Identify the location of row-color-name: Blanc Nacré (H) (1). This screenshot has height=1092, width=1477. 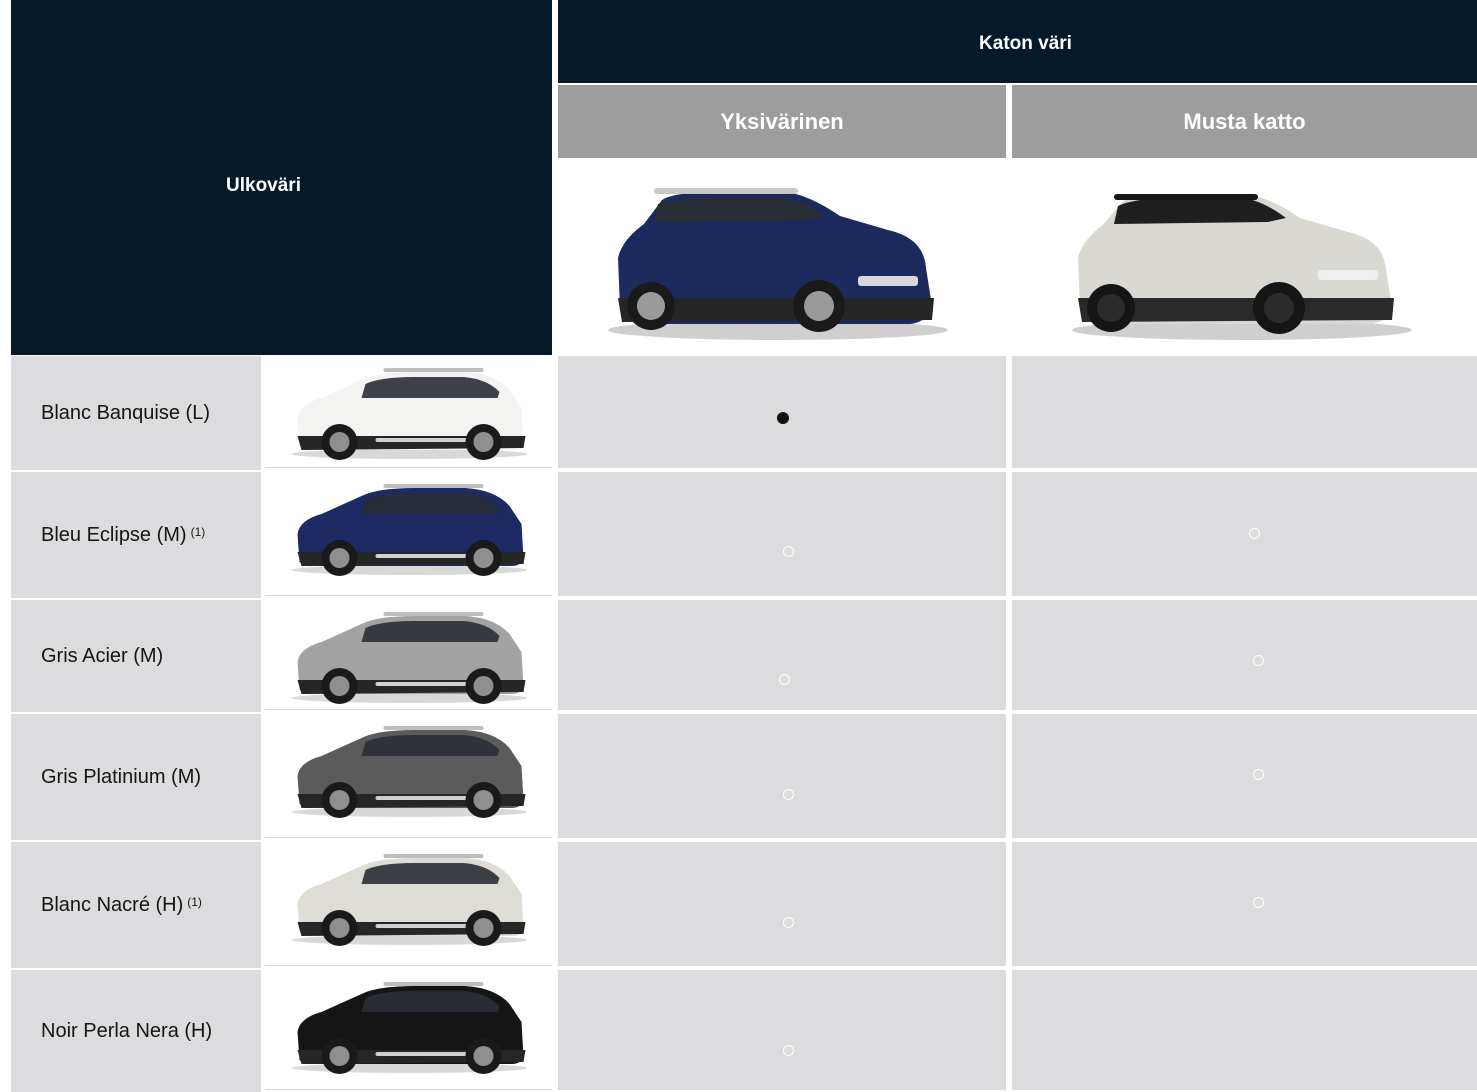
(136, 905).